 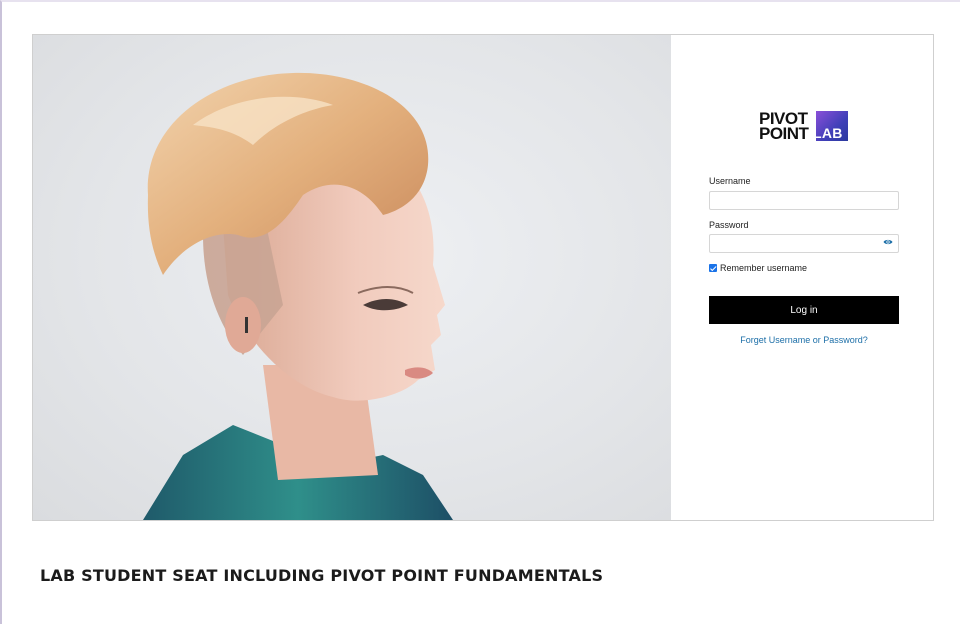 What do you see at coordinates (804, 310) in the screenshot?
I see `login-button: Log in` at bounding box center [804, 310].